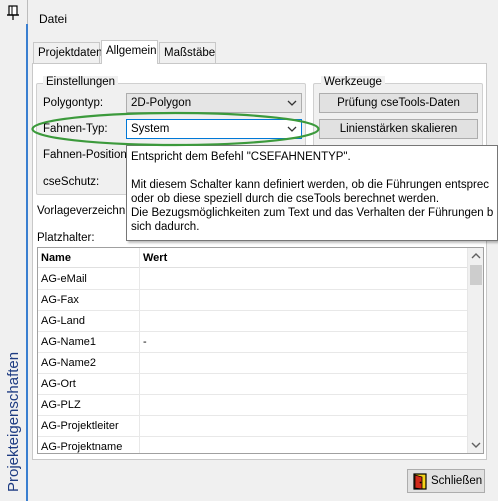 This screenshot has width=498, height=501. Describe the element at coordinates (398, 103) in the screenshot. I see `pruefung-button: Prüfung cseTools-Daten` at that location.